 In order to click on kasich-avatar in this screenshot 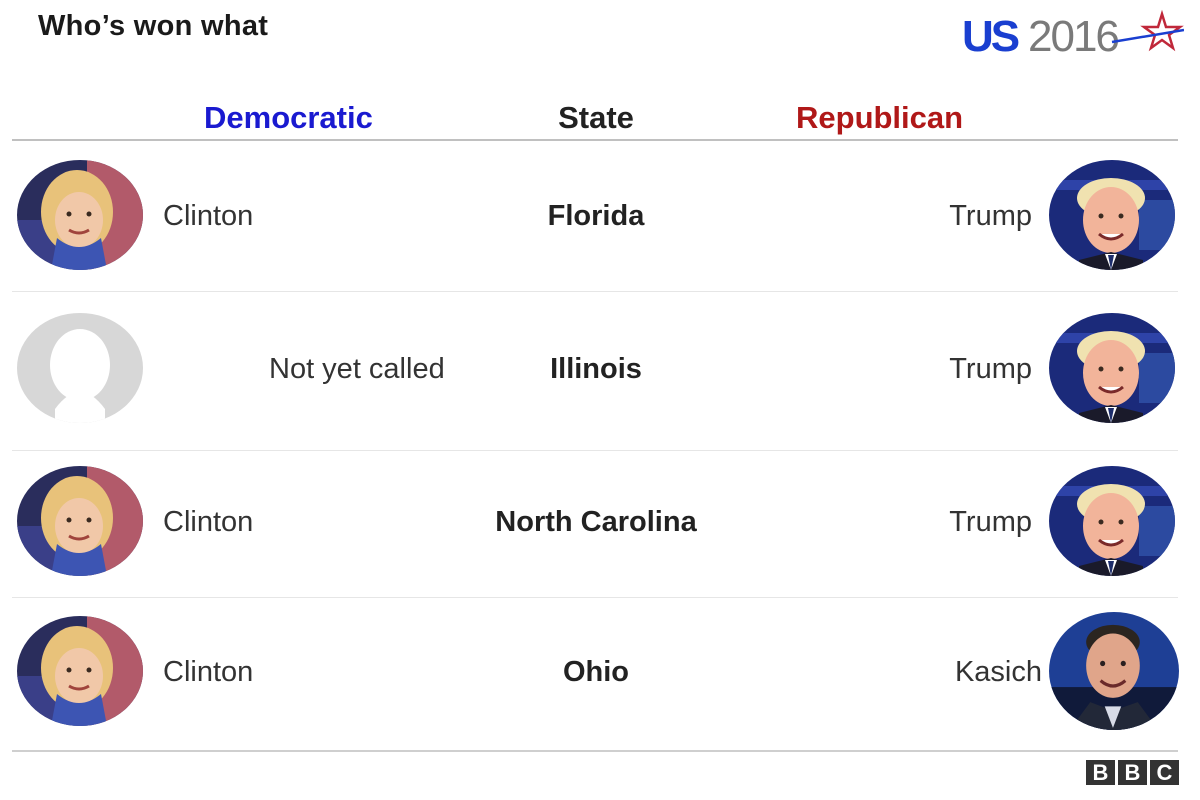, I will do `click(1114, 671)`.